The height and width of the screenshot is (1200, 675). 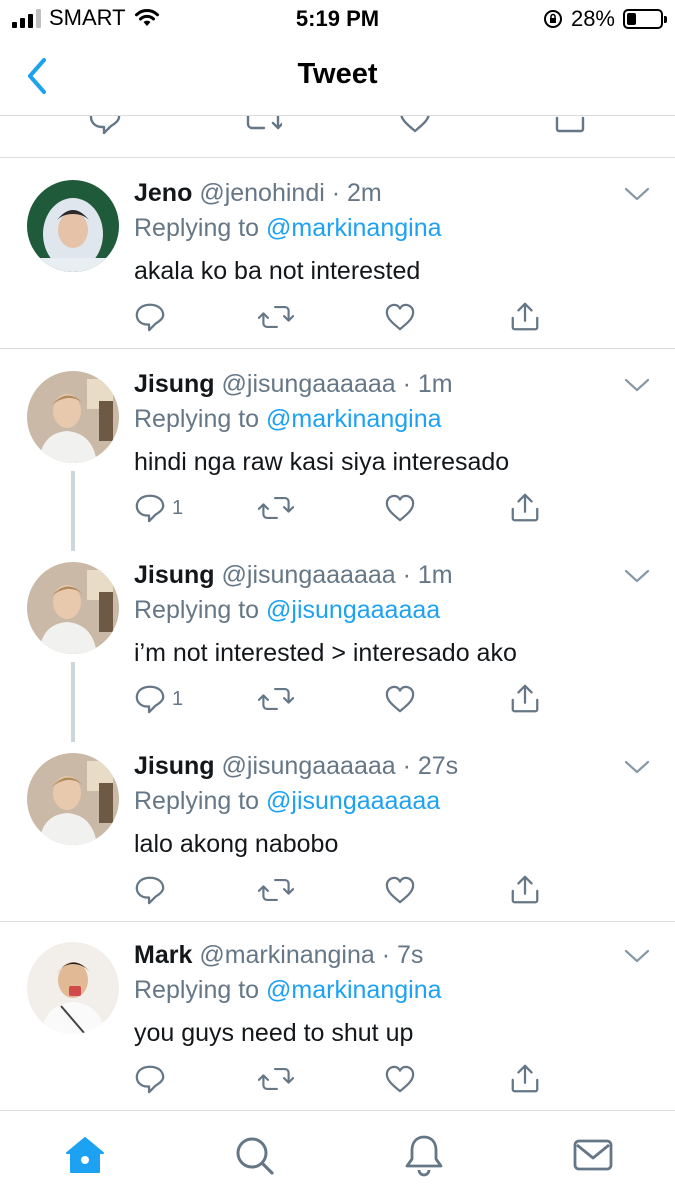 What do you see at coordinates (325, 653) in the screenshot?
I see `tweet-text: i’m not interested > interesado ako` at bounding box center [325, 653].